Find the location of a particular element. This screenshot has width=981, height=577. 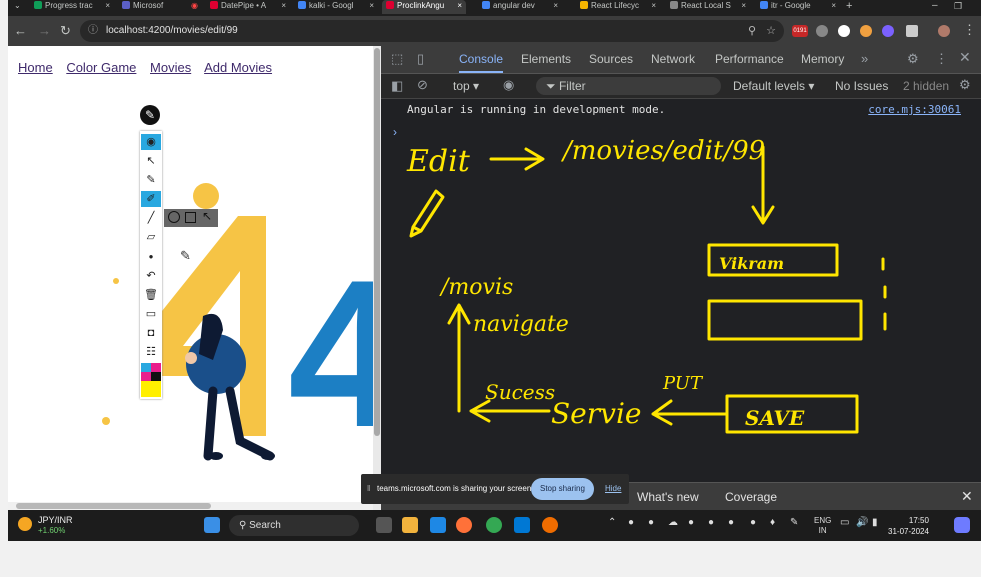

camera-icon: ◘ is located at coordinates (151, 333).